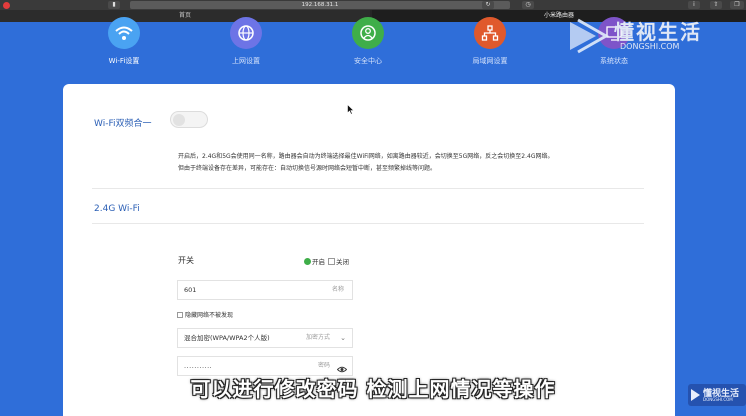  Describe the element at coordinates (265, 290) in the screenshot. I see `wifi-name-input: 601 名称` at that location.